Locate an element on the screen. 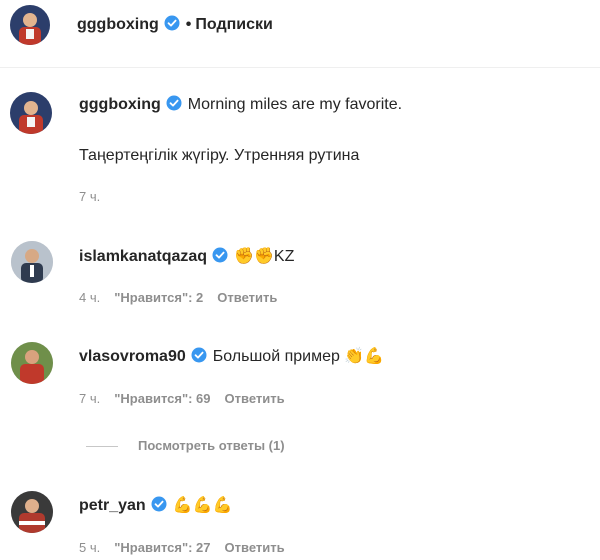  post-caption-second-line: Таңертеңгілік жүгіру. Утренняя рутина is located at coordinates (219, 155).